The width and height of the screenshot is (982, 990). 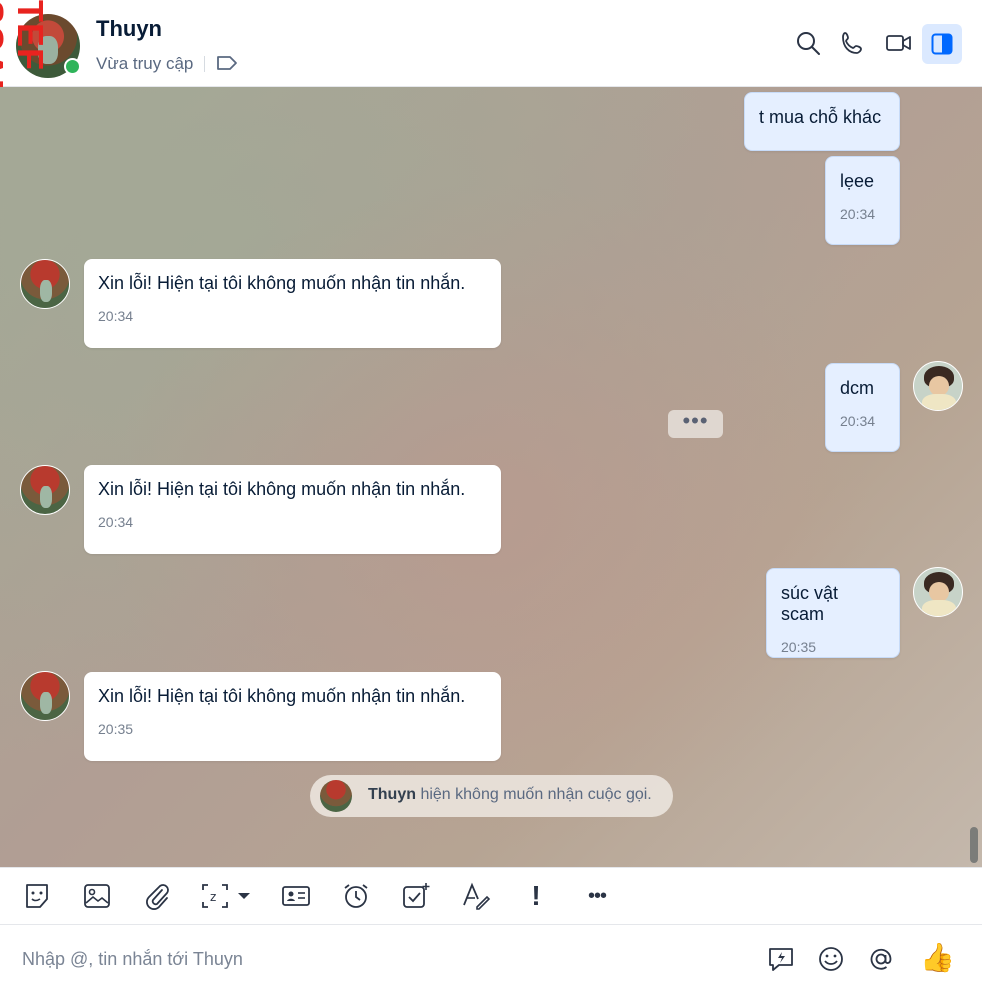 I want to click on image-icon, so click(x=97, y=896).